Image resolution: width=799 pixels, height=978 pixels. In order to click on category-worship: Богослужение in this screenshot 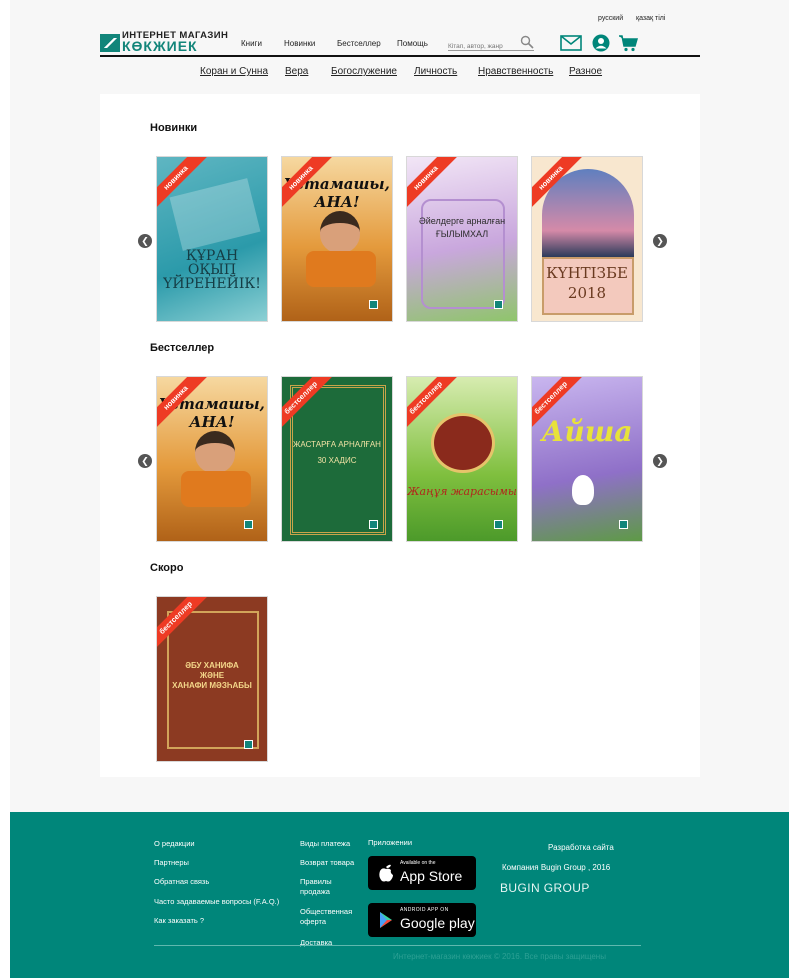, I will do `click(364, 71)`.